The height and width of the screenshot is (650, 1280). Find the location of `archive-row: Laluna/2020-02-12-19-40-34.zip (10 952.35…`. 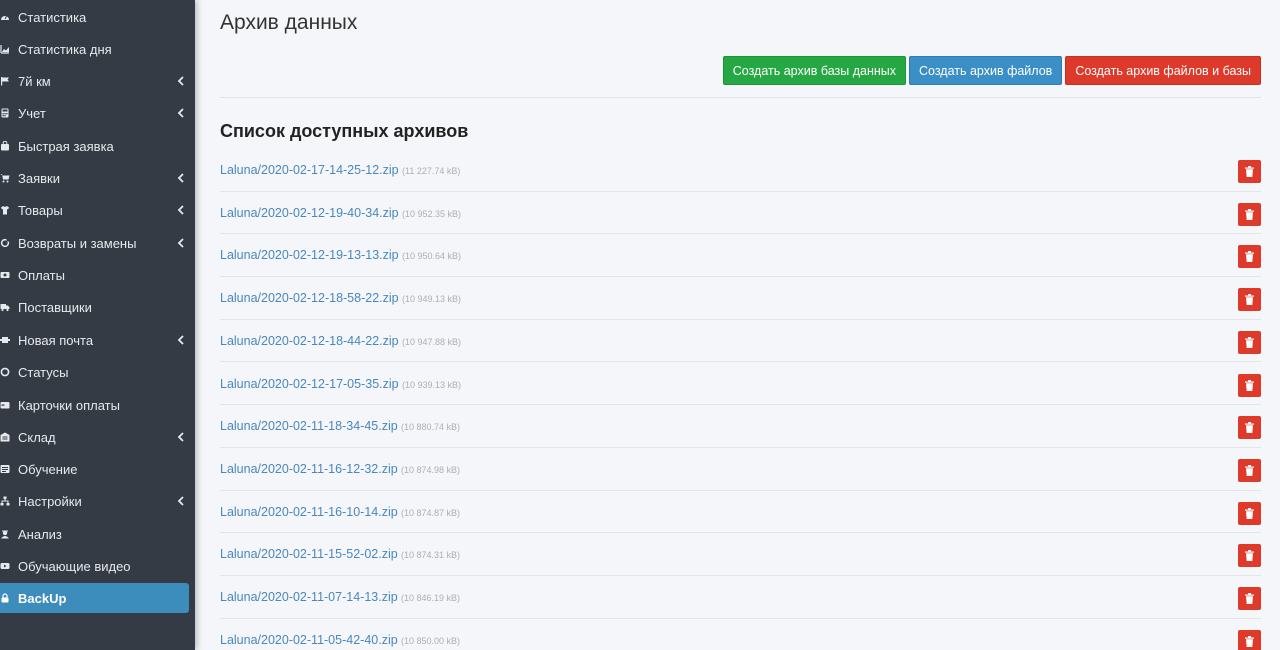

archive-row: Laluna/2020-02-12-19-40-34.zip (10 952.35… is located at coordinates (740, 213).